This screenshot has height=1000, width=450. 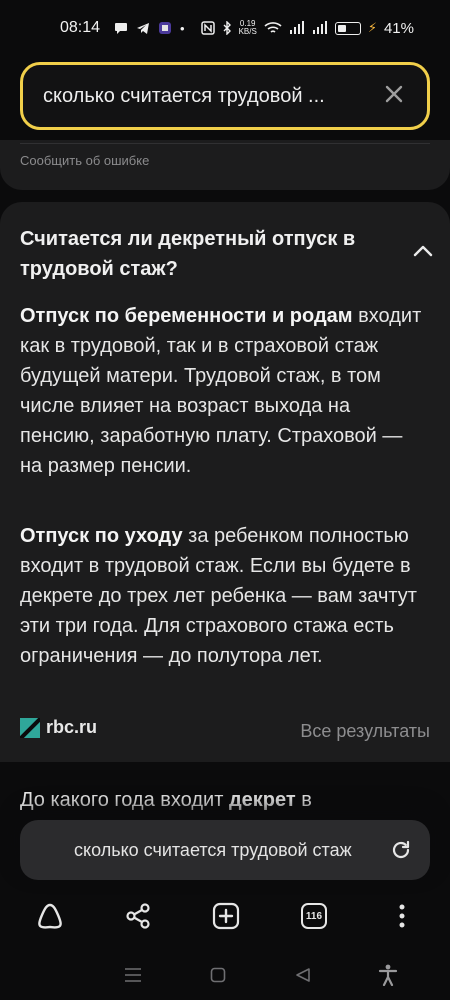 I want to click on answer-paragraph-1-bold: Отпуск по беременности и родам, so click(x=186, y=316).